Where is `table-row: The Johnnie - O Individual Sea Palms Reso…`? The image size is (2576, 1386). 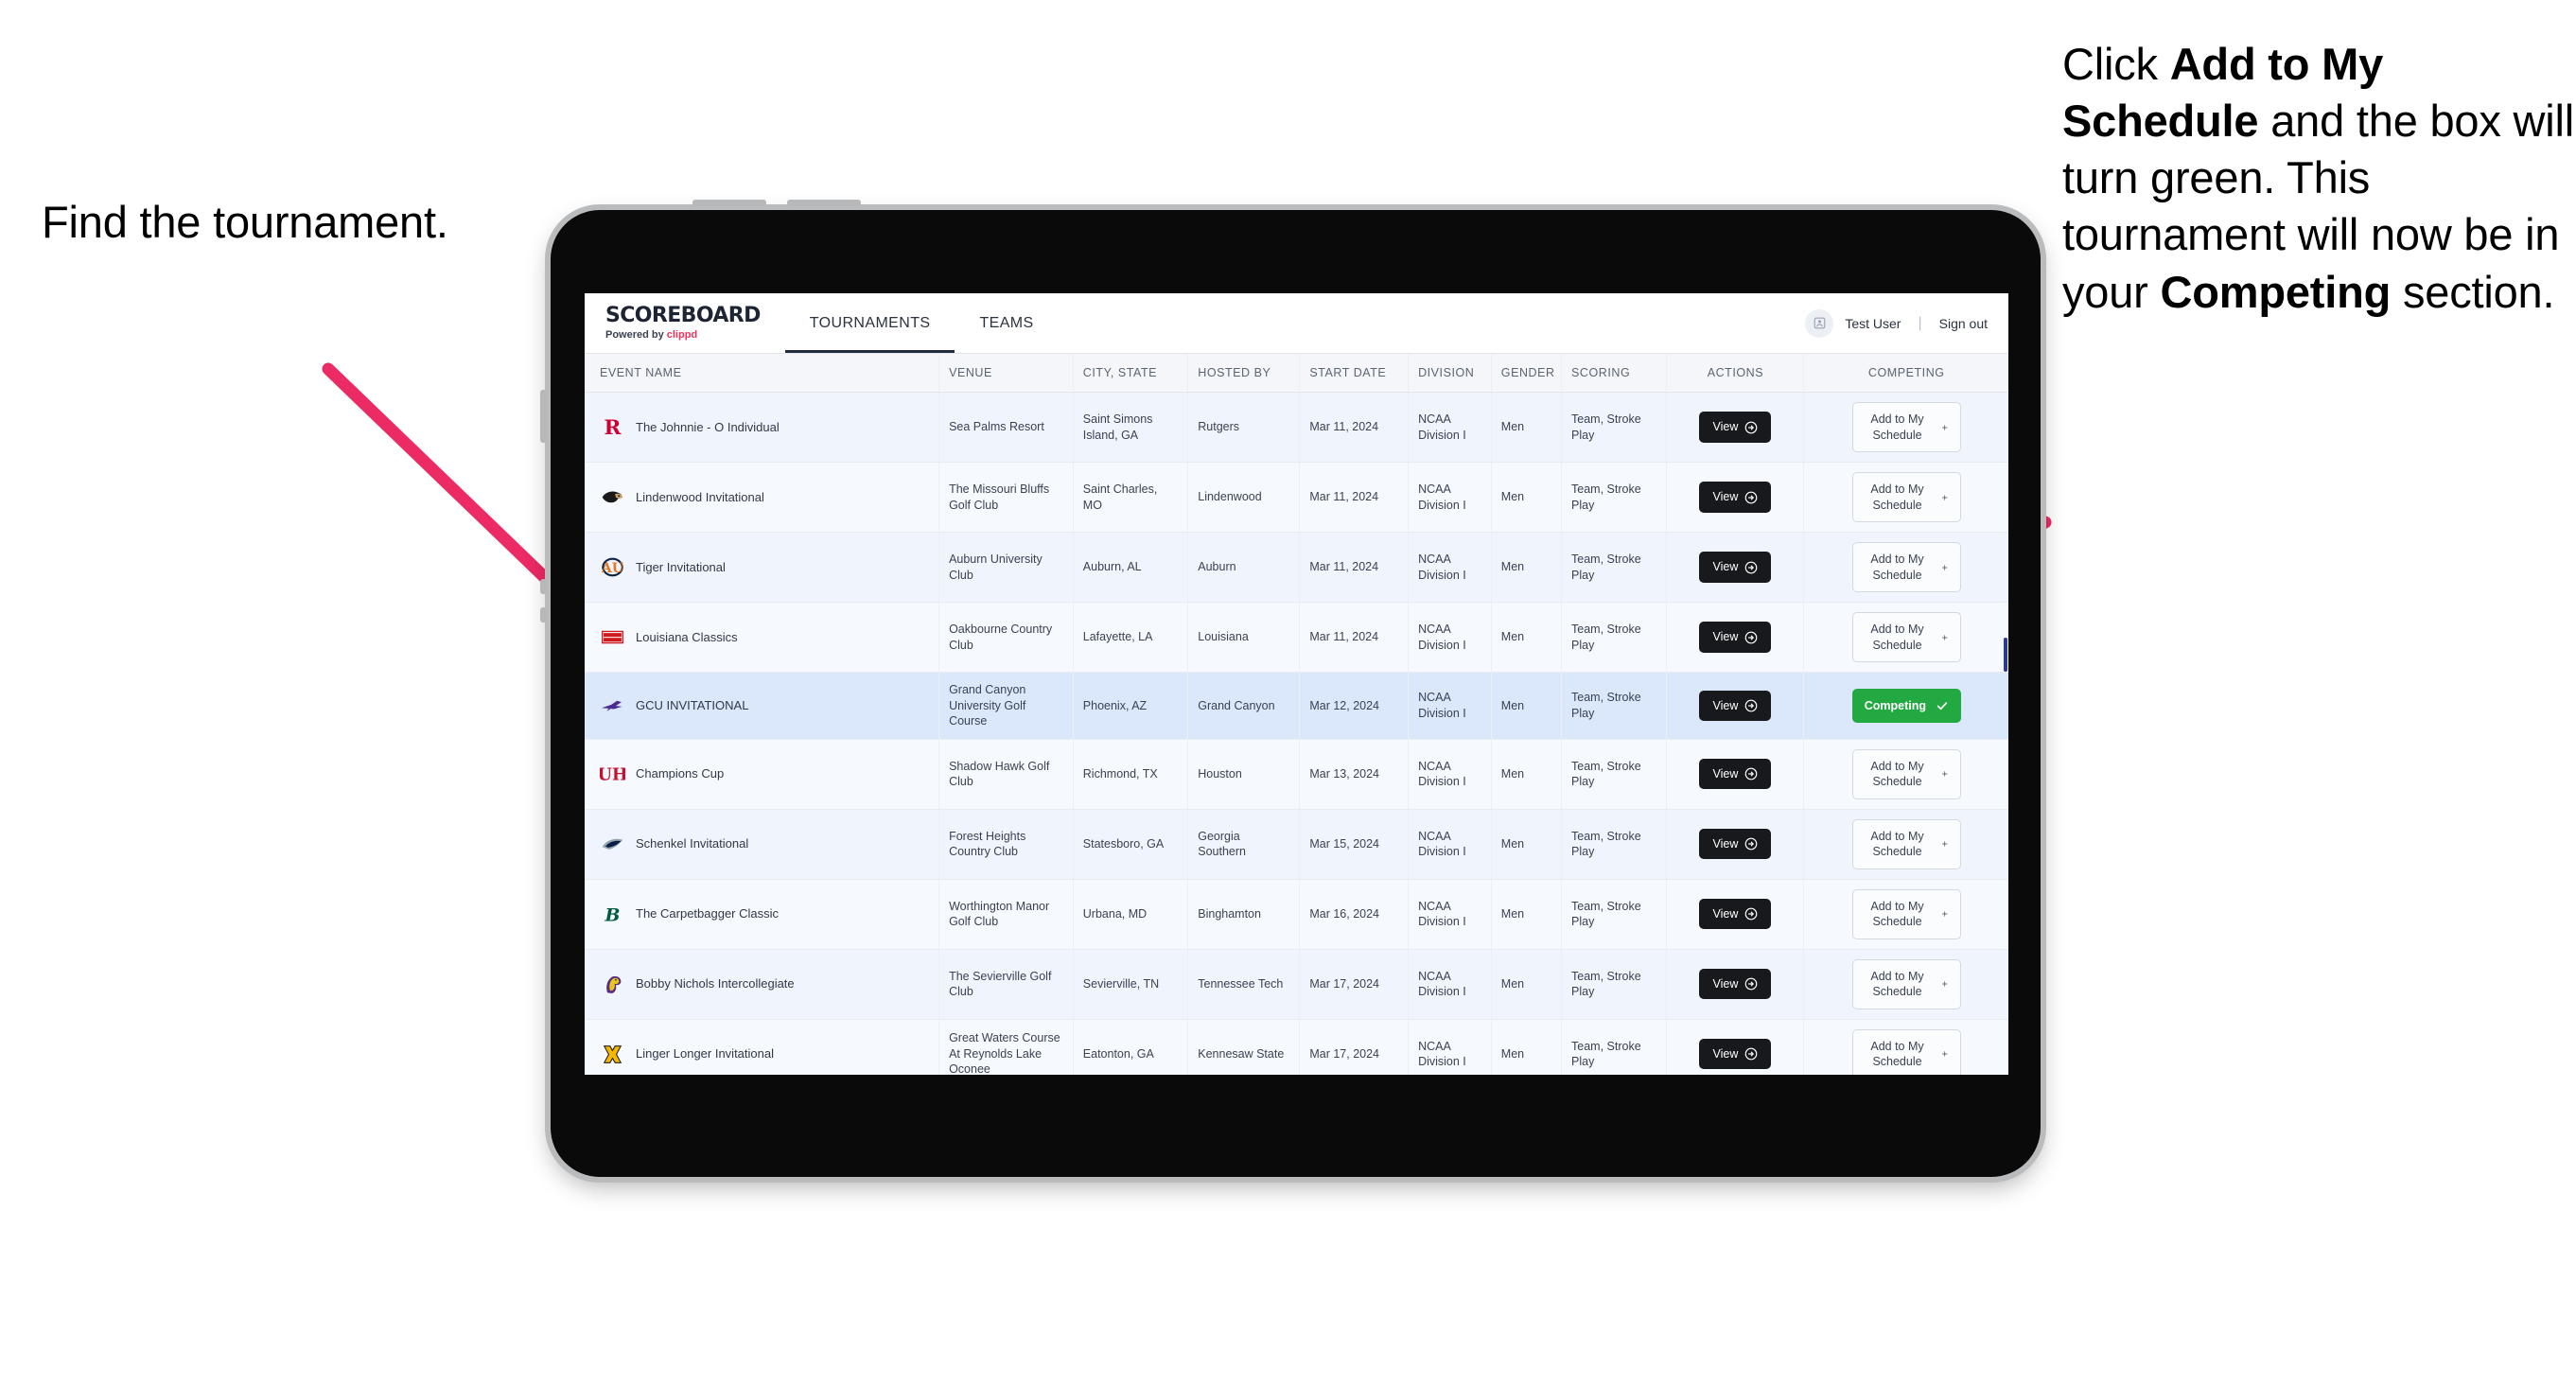
table-row: The Johnnie - O Individual Sea Palms Reso… is located at coordinates (1297, 427).